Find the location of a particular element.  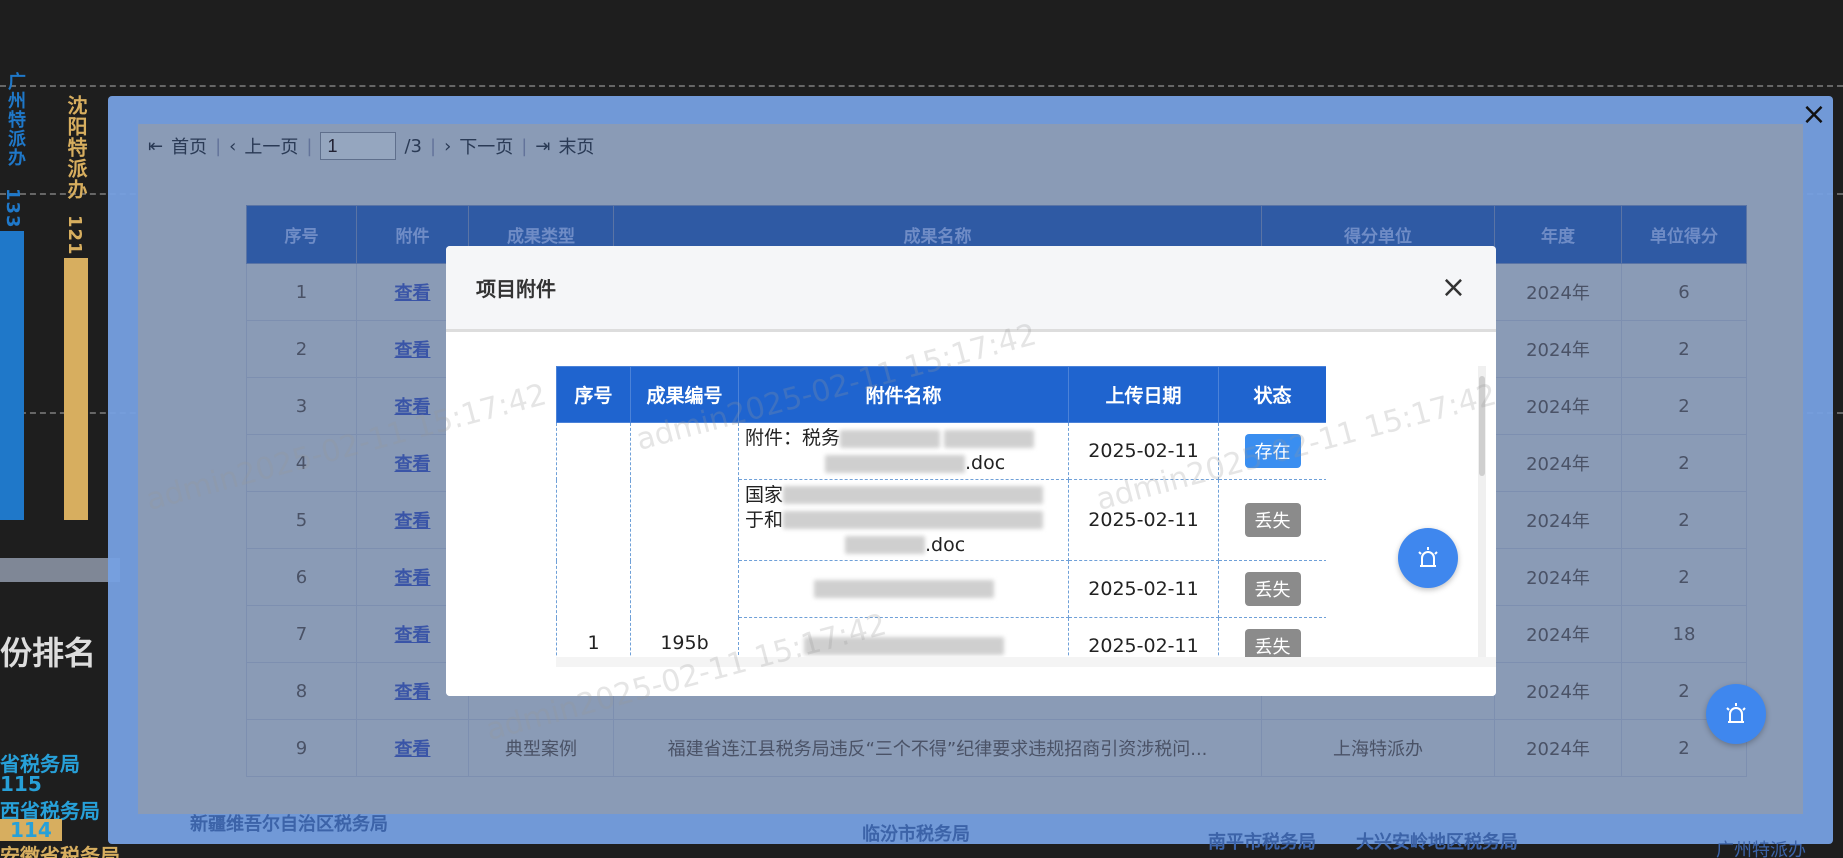

attachment-name-text: 附件：税务 is located at coordinates (793, 438).